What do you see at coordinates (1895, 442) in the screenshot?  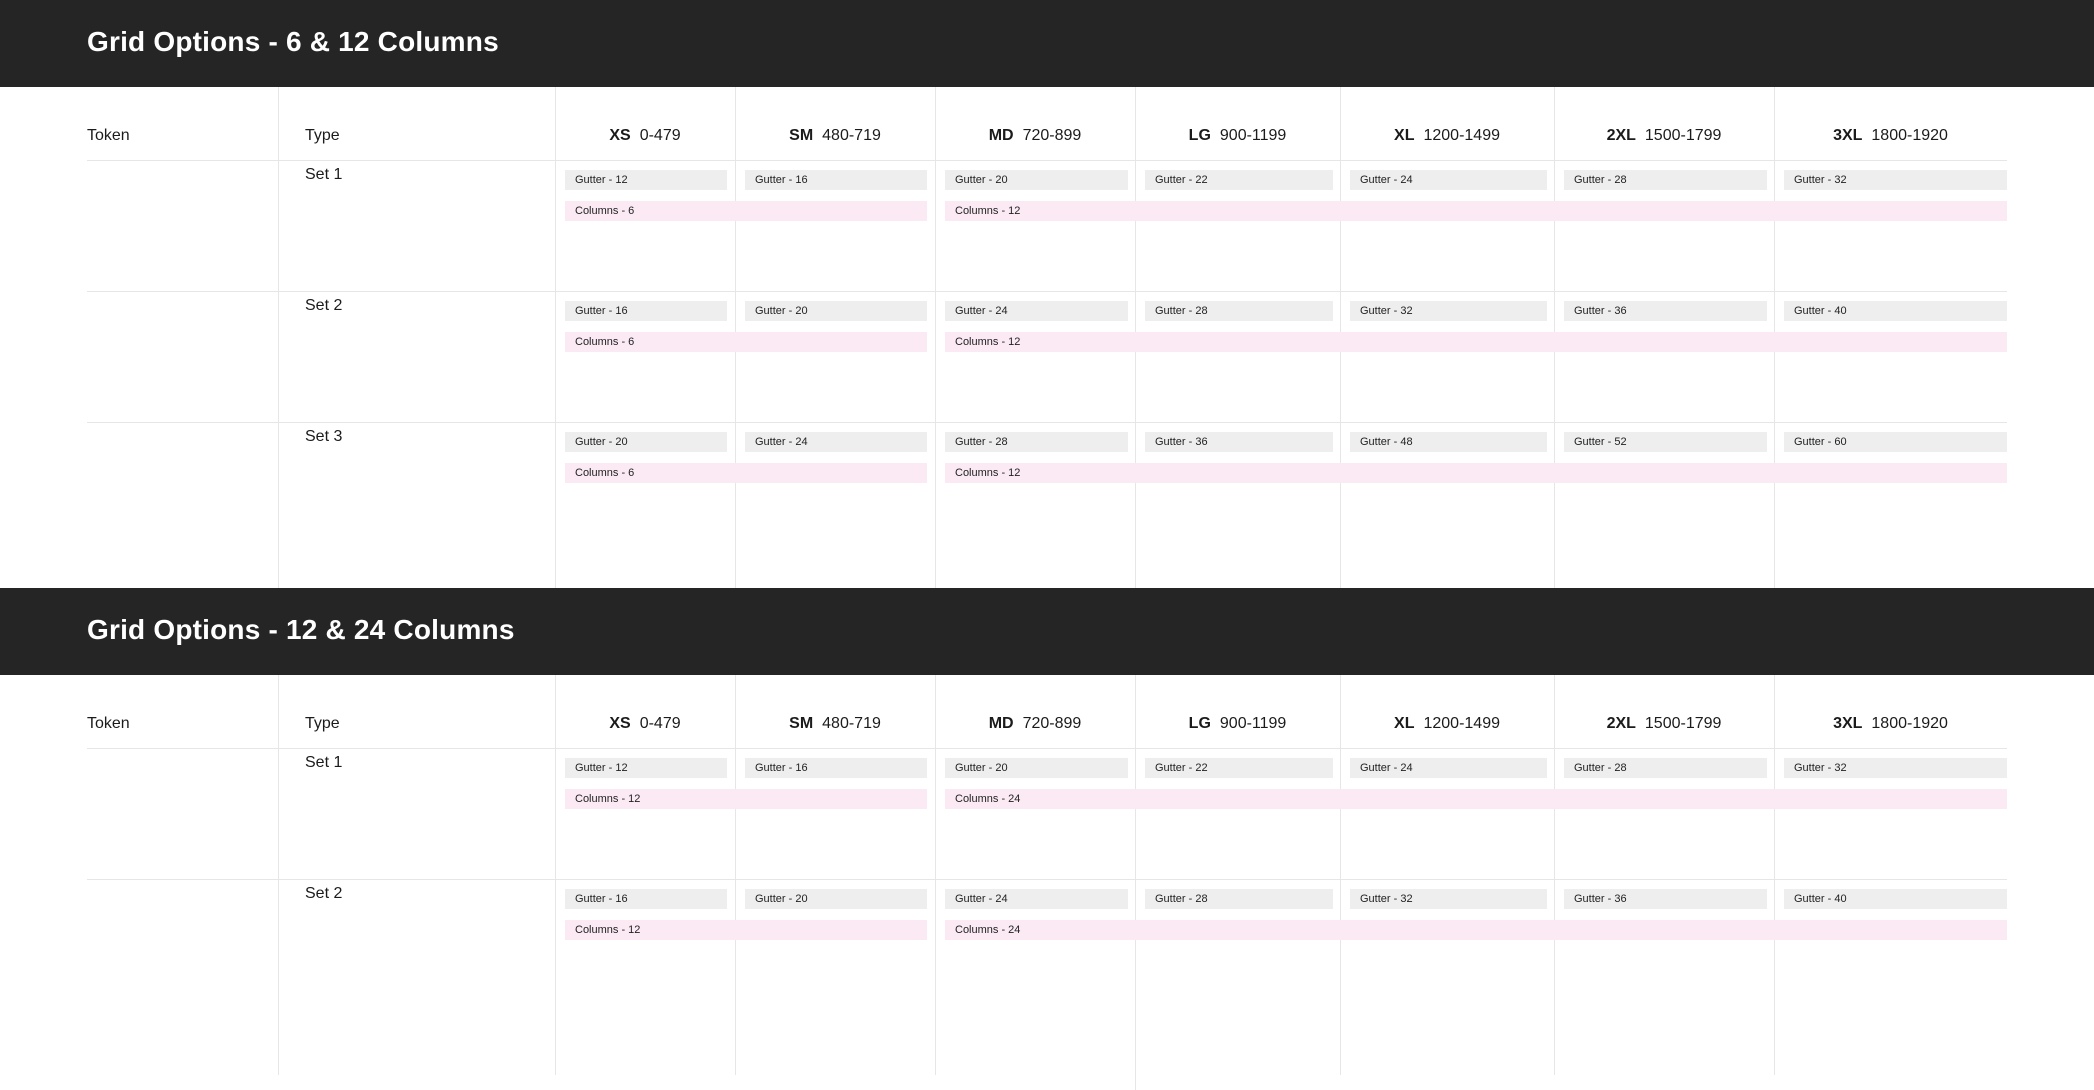 I see `gutter-cell: Gutter - 60` at bounding box center [1895, 442].